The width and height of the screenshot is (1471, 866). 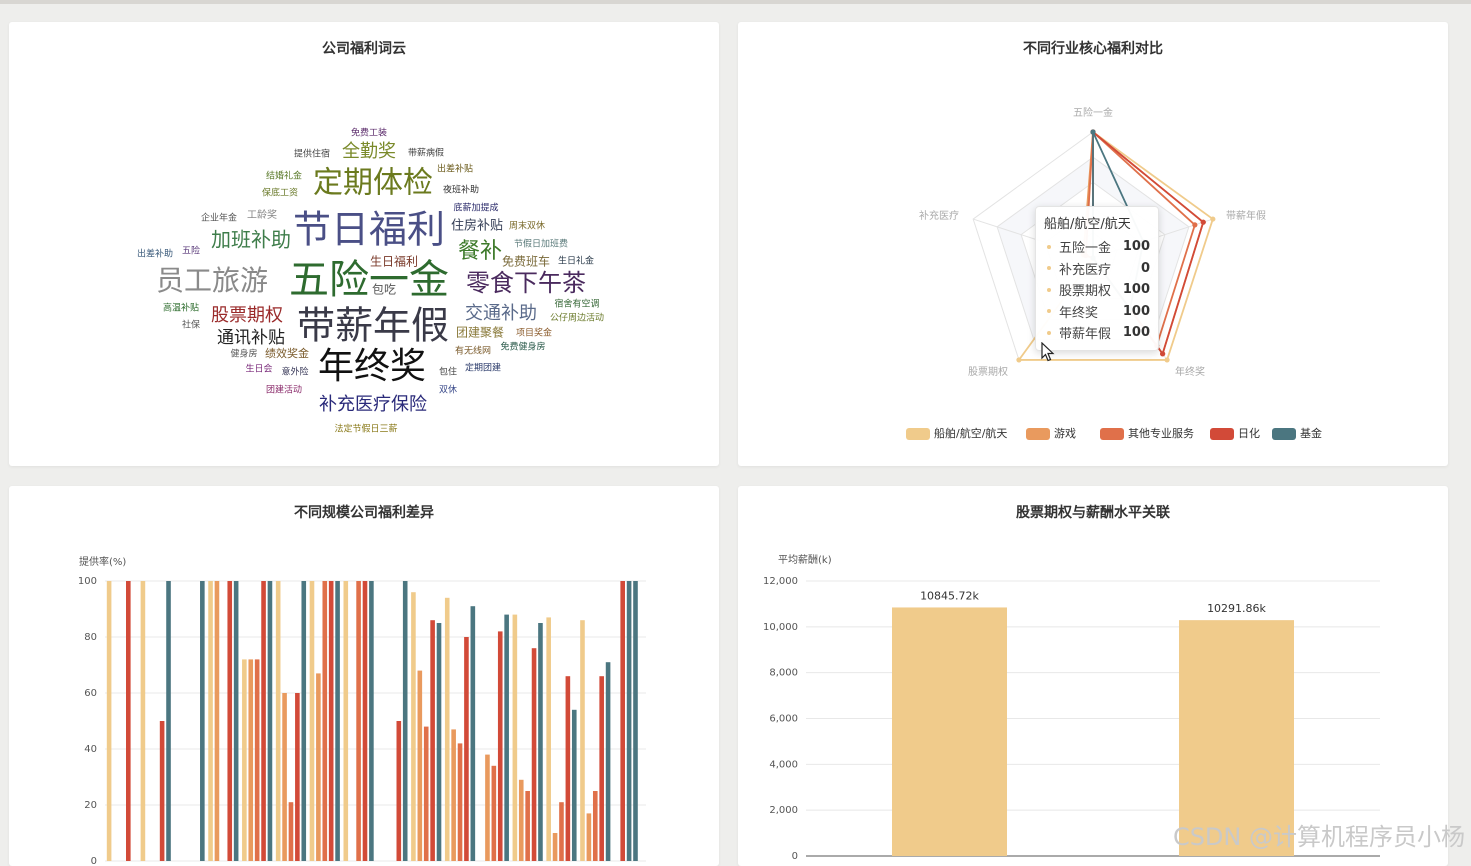 What do you see at coordinates (373, 404) in the screenshot?
I see `word-13: 补充医疗保险` at bounding box center [373, 404].